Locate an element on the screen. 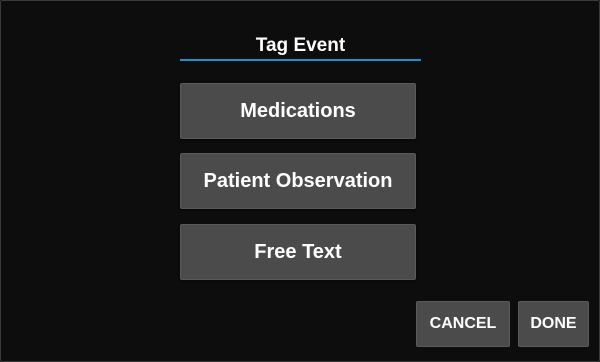  patient-observation-button: Patient Observation is located at coordinates (298, 181).